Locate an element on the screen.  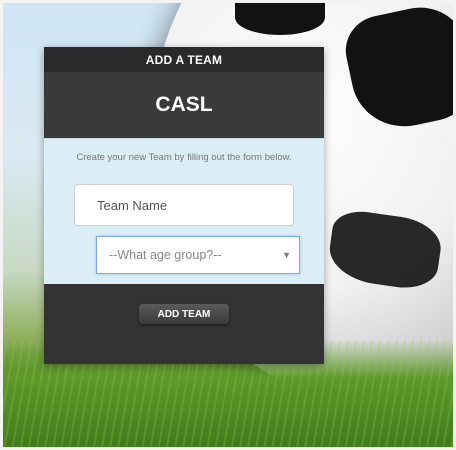
team-name-input is located at coordinates (184, 205).